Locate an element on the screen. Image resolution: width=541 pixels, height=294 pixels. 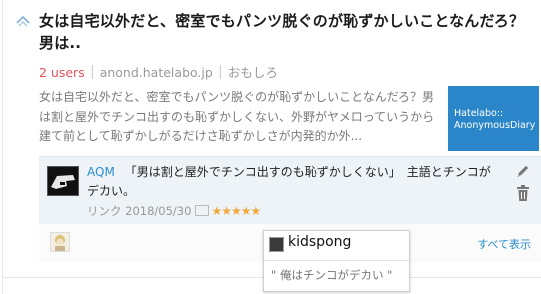
edit-pencil-icon is located at coordinates (523, 171).